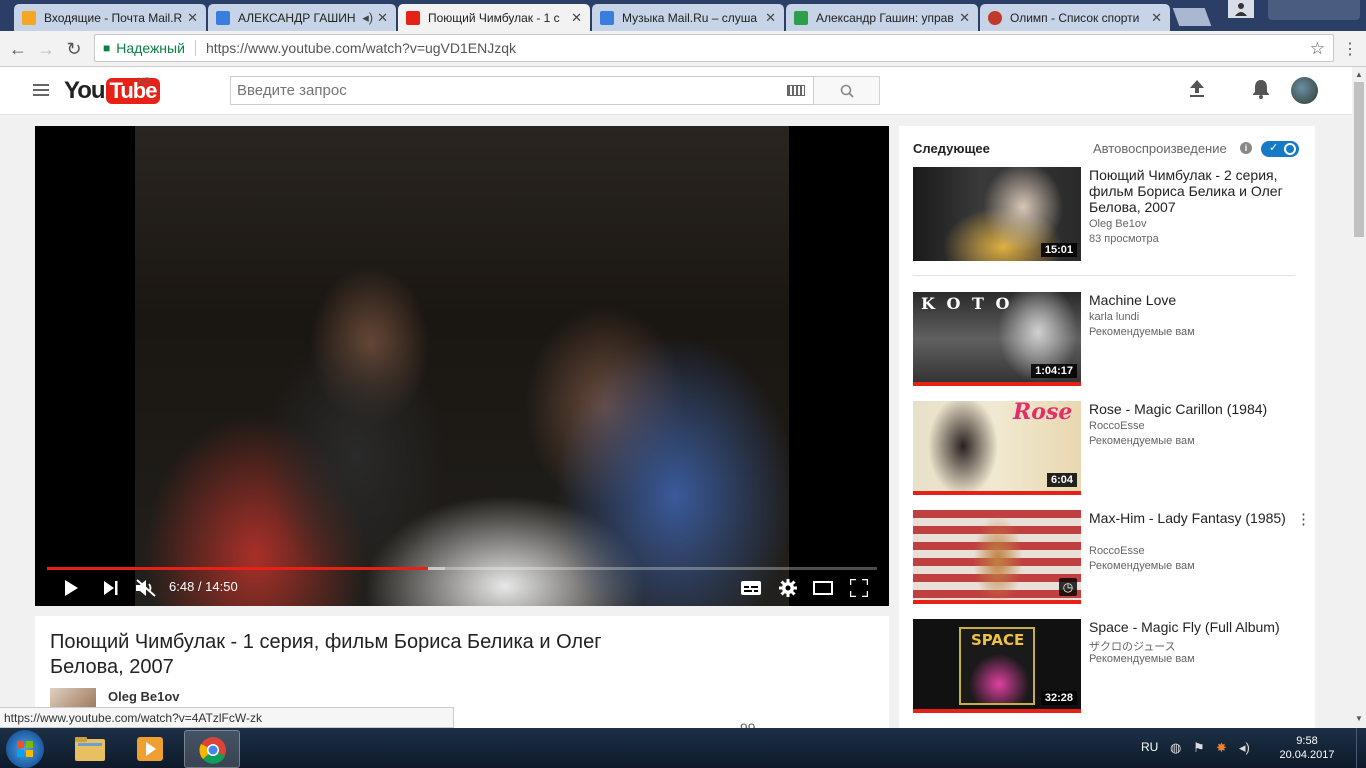  What do you see at coordinates (1241, 9) in the screenshot?
I see `profile-icon` at bounding box center [1241, 9].